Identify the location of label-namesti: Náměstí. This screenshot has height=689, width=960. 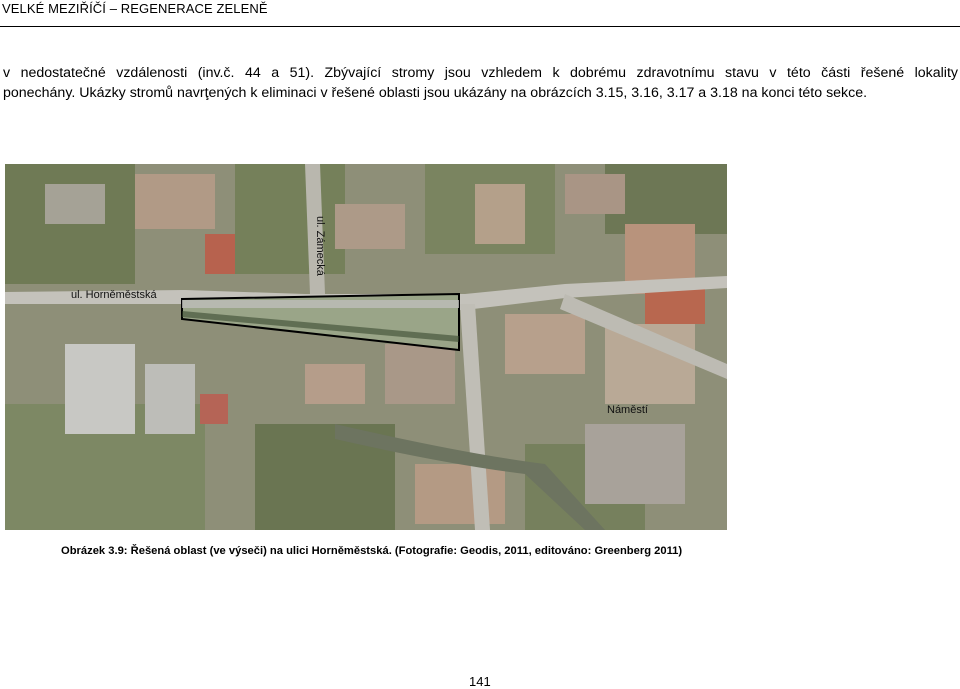
(627, 410).